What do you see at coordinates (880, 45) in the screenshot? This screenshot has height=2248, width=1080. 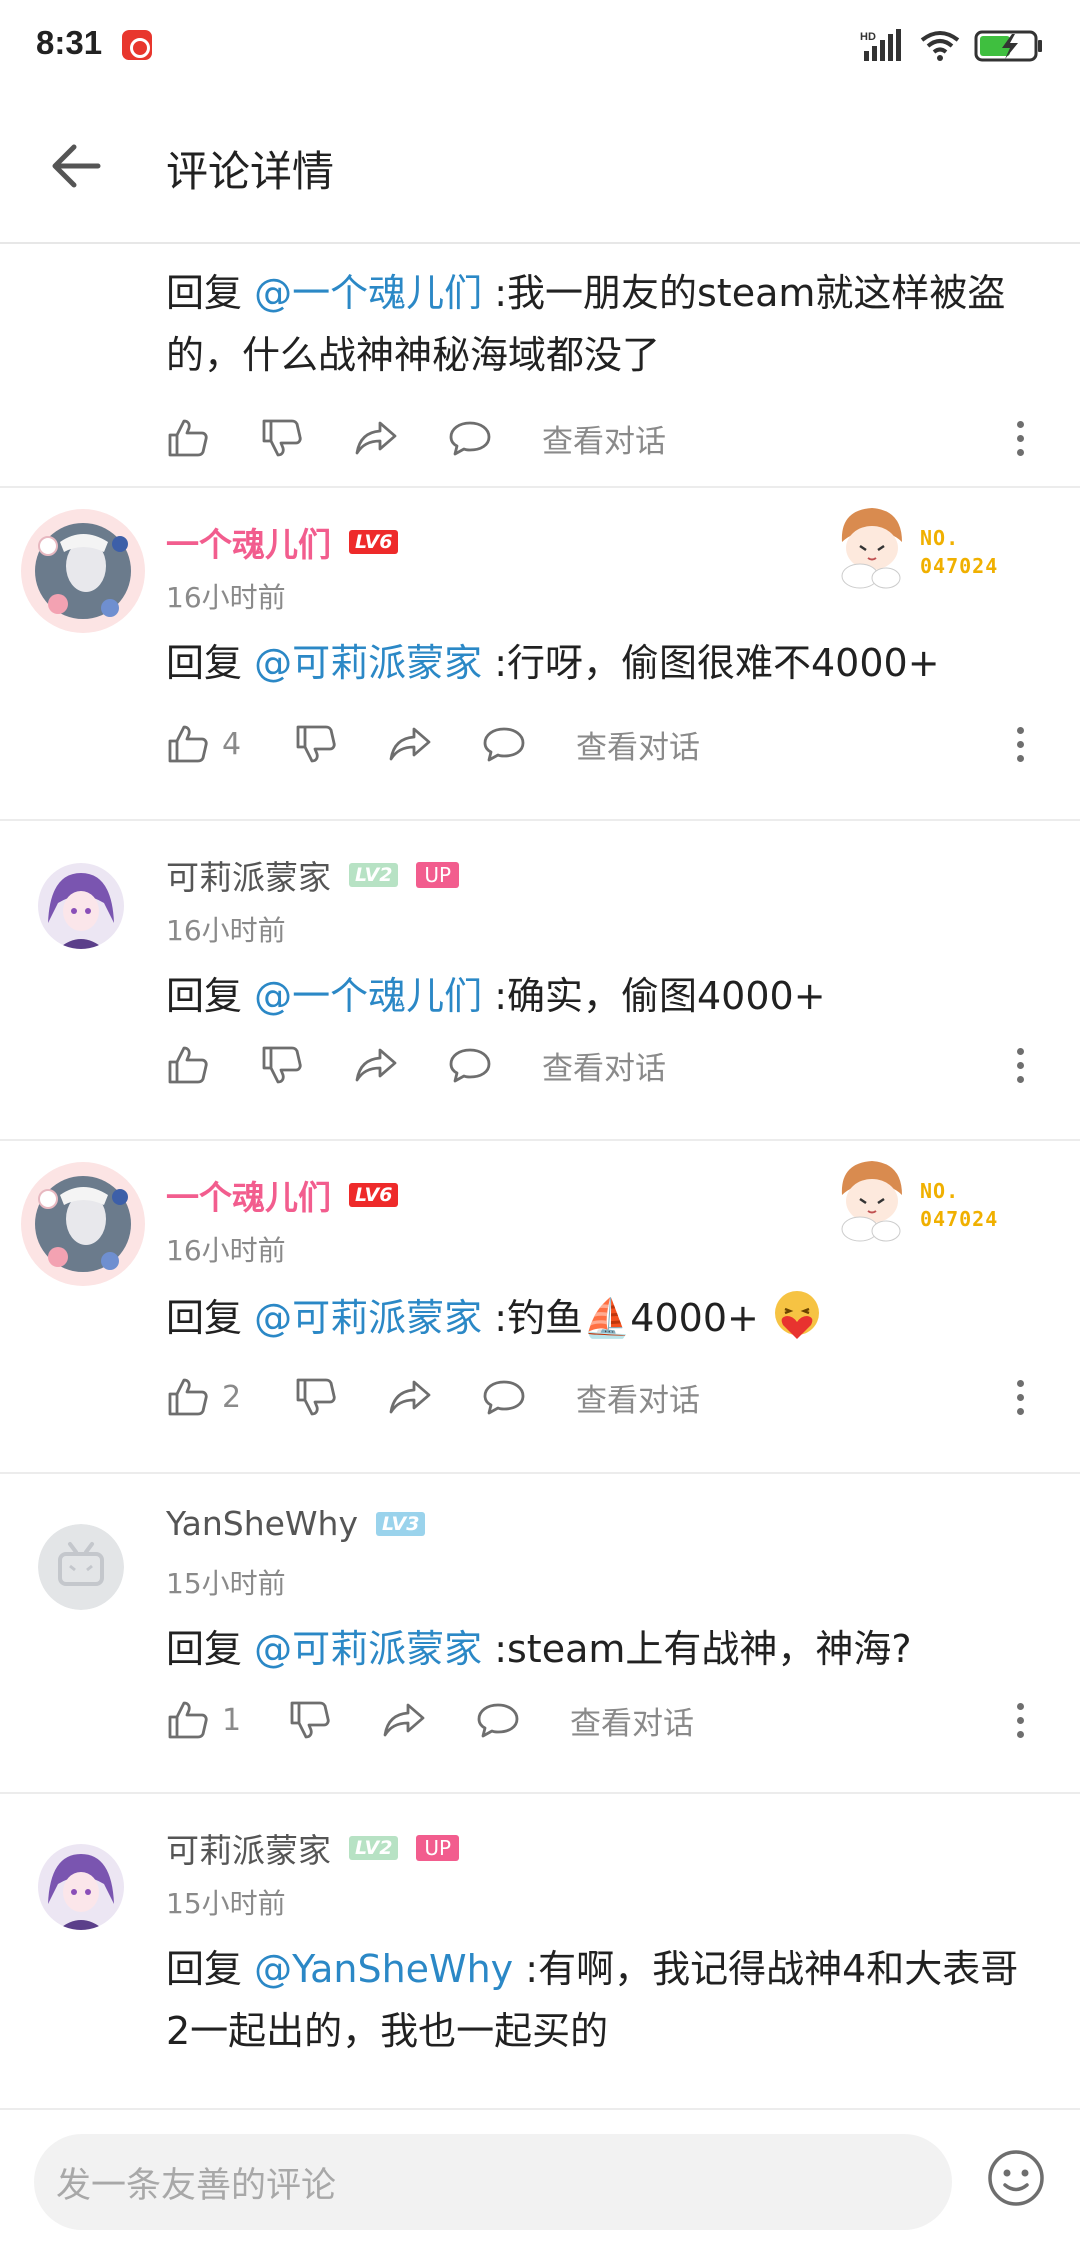 I see `signal-icon: HD` at bounding box center [880, 45].